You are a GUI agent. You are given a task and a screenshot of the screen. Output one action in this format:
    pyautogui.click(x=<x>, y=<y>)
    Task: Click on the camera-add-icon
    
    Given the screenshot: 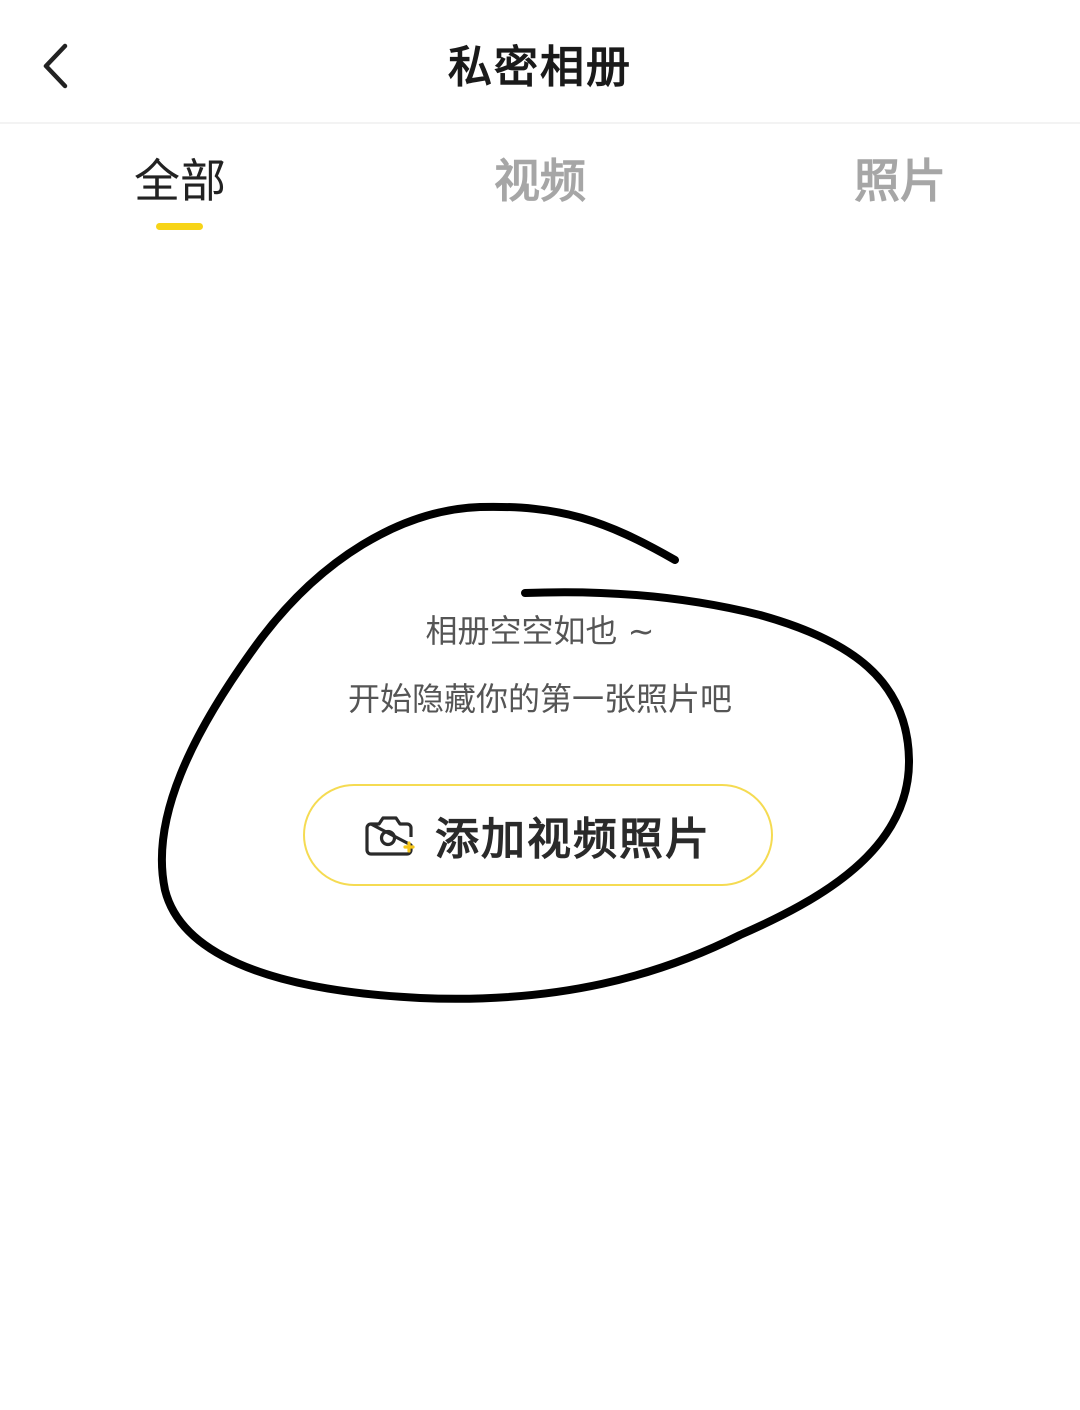 What is the action you would take?
    pyautogui.click(x=390, y=835)
    